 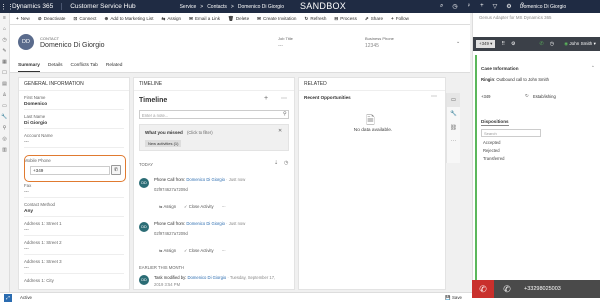 I want to click on tab-related: Related, so click(x=114, y=67).